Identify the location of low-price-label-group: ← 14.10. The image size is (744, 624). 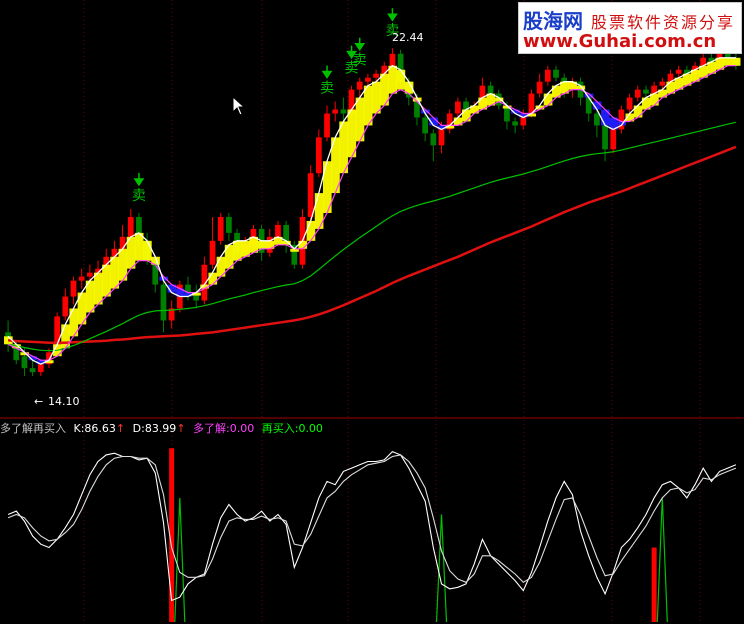
(57, 401).